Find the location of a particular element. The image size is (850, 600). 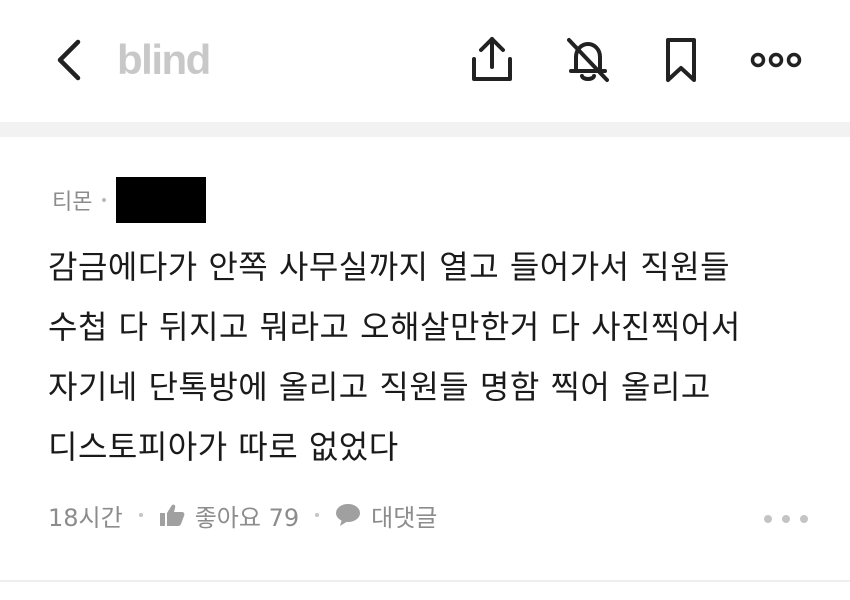

bookmark-button is located at coordinates (681, 60).